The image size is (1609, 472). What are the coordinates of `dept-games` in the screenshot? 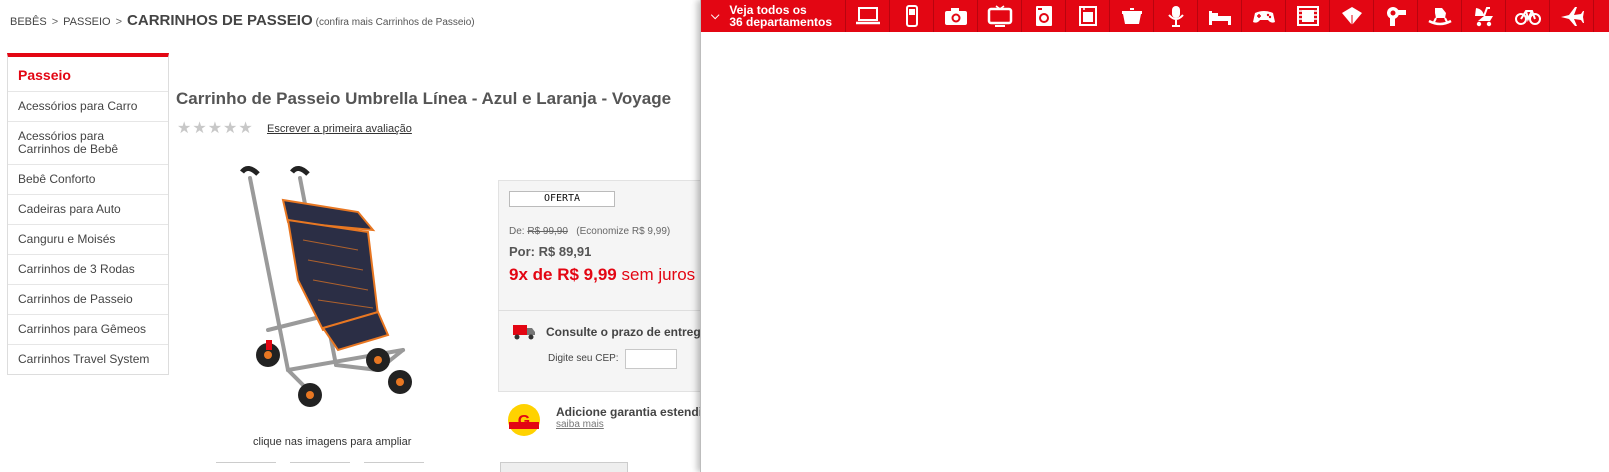 It's located at (1264, 16).